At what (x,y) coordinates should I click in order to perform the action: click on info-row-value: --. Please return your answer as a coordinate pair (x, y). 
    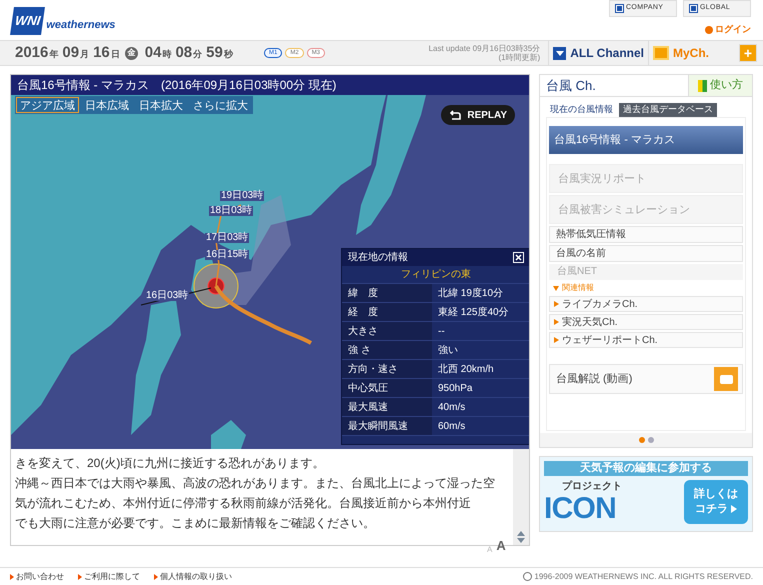
    Looking at the image, I should click on (441, 332).